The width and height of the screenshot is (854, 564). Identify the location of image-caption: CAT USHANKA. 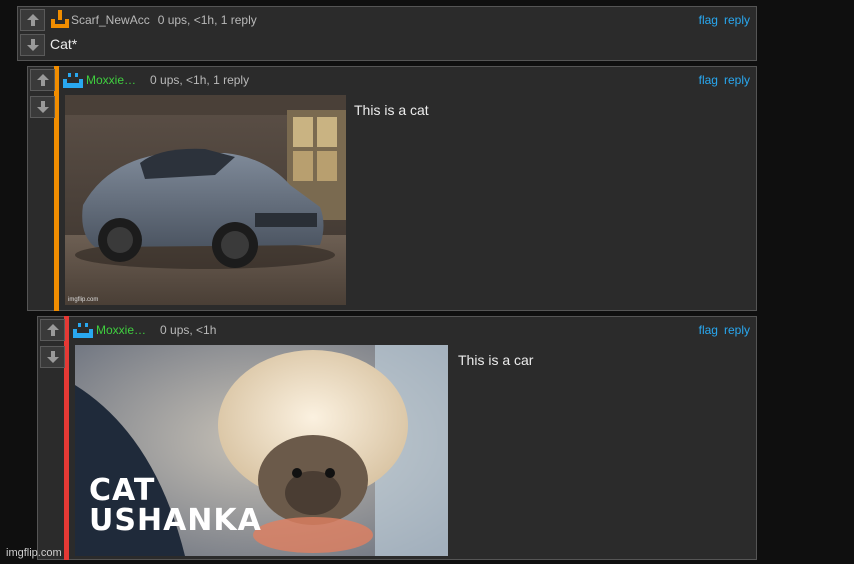
(175, 506).